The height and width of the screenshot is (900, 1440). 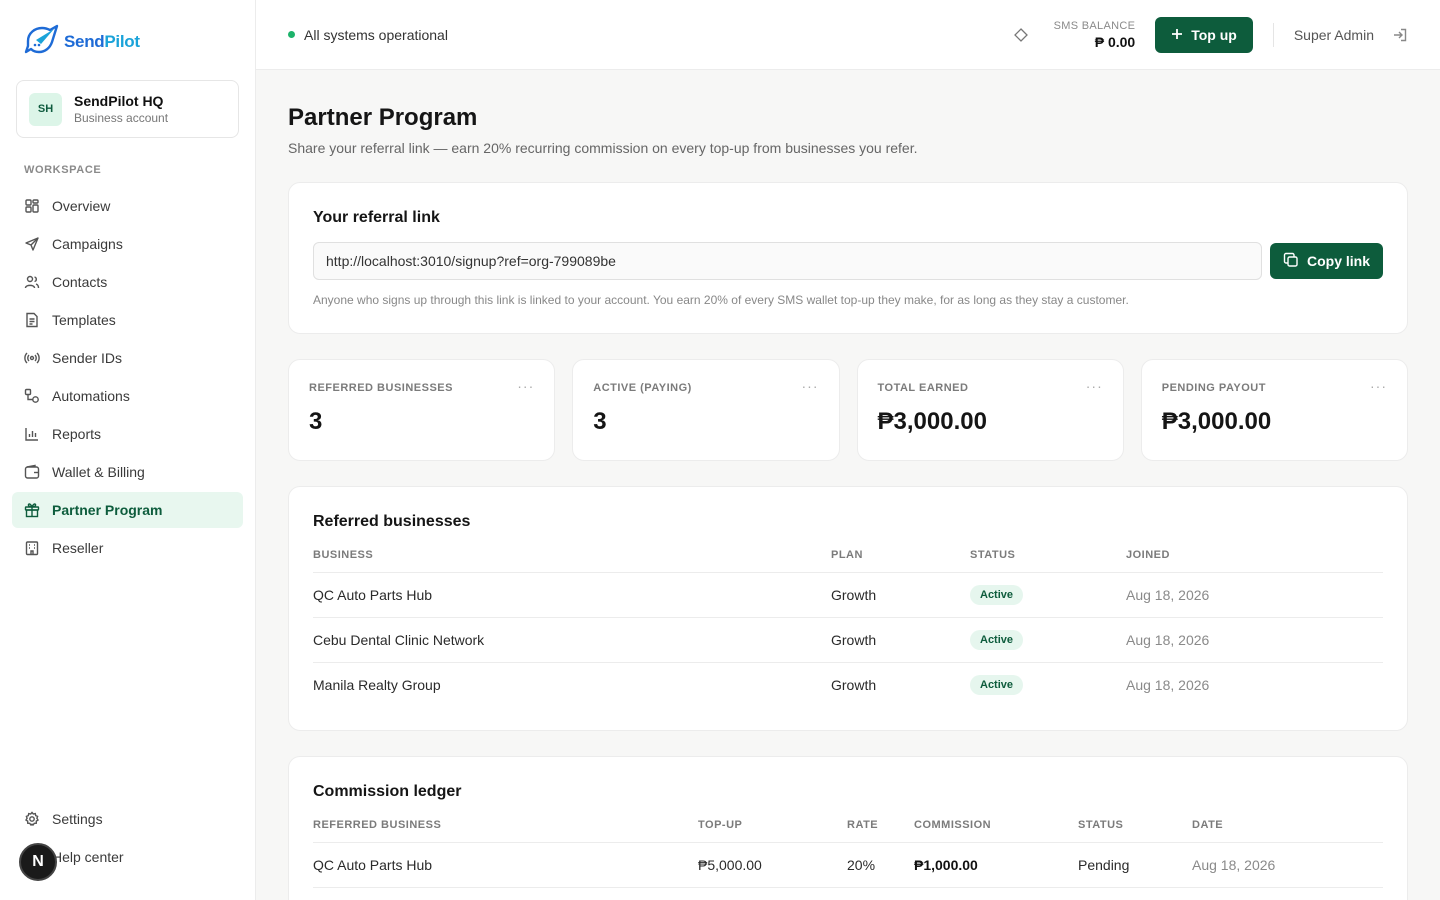 I want to click on diamond-icon, so click(x=1020, y=35).